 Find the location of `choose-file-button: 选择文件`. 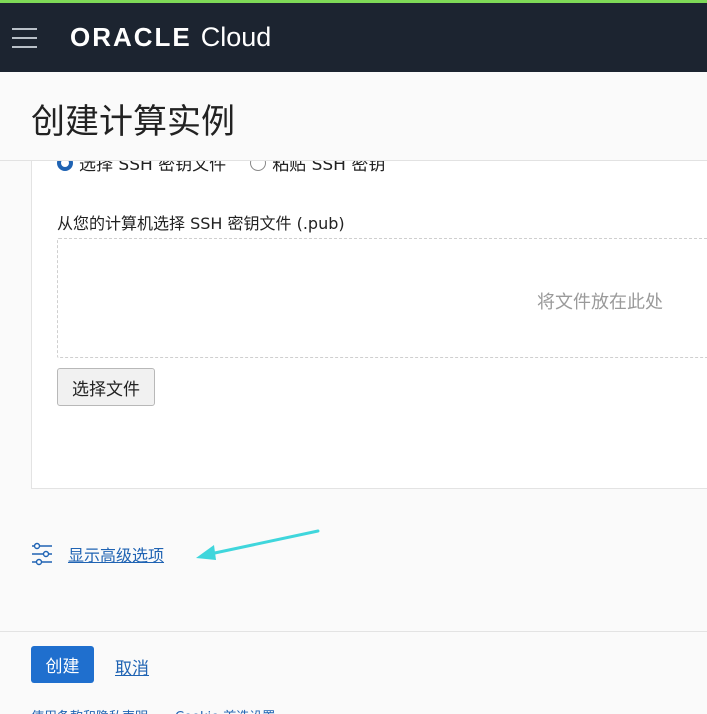

choose-file-button: 选择文件 is located at coordinates (106, 387).